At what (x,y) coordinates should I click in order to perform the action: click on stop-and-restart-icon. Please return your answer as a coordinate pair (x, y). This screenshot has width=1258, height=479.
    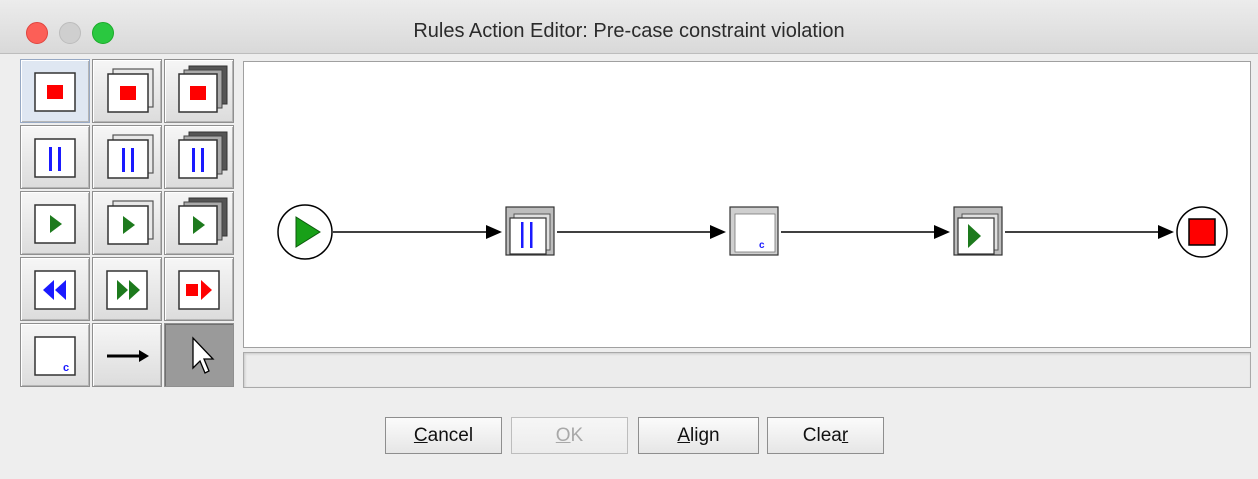
    Looking at the image, I should click on (199, 290).